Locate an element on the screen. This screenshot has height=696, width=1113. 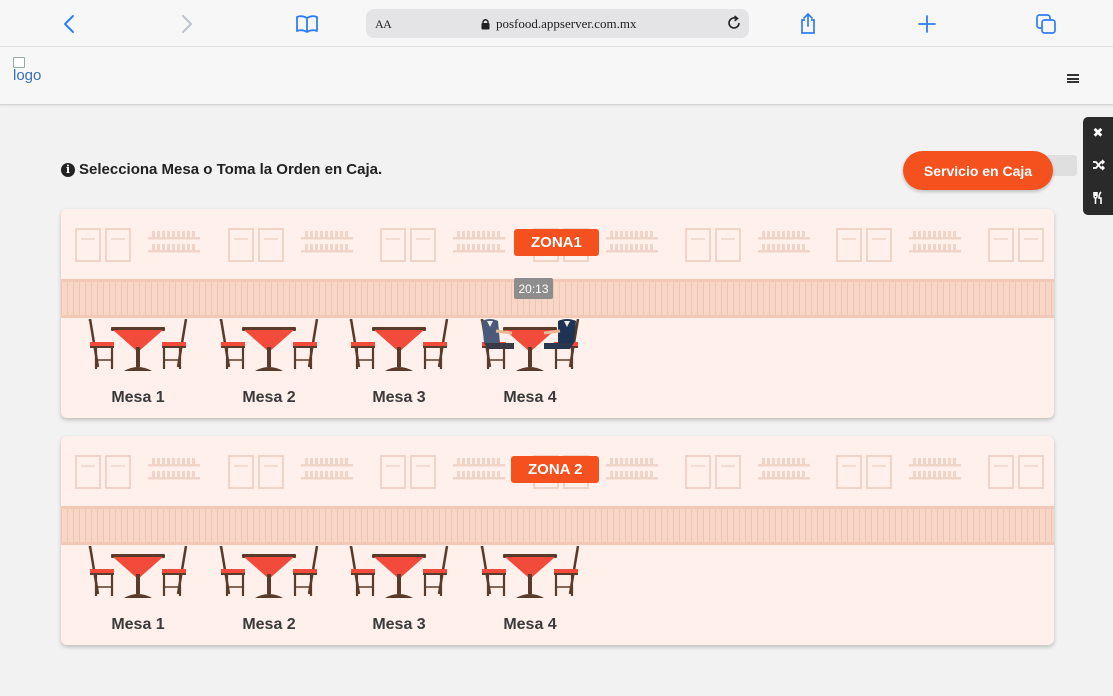
reload-icon is located at coordinates (734, 25).